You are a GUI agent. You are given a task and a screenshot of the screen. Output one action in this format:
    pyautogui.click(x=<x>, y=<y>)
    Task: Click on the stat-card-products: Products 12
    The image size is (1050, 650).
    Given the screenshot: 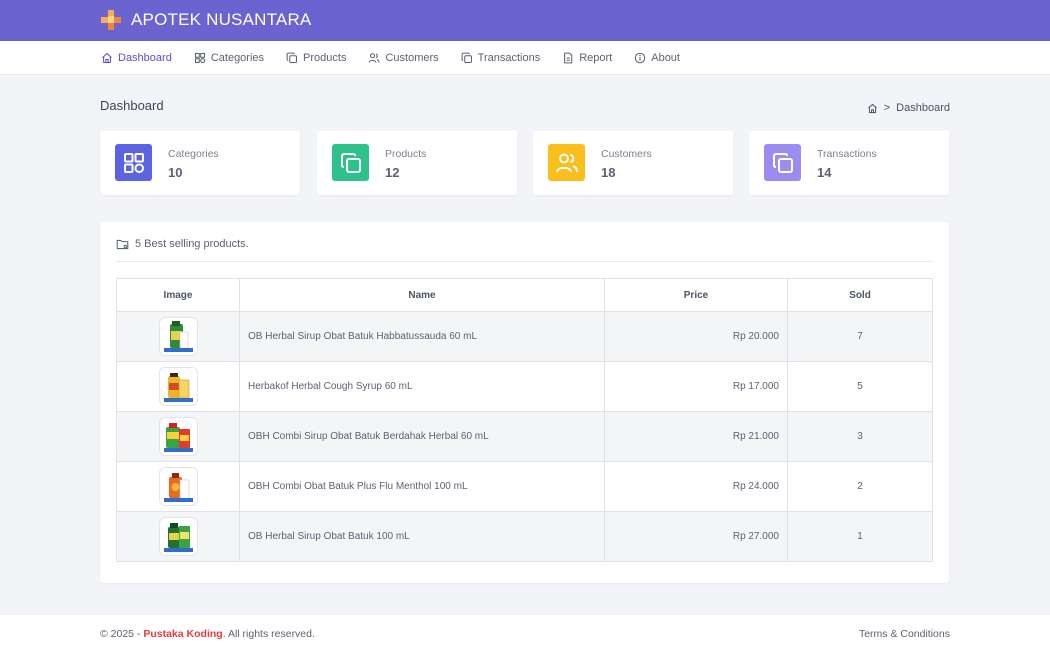 What is the action you would take?
    pyautogui.click(x=417, y=163)
    